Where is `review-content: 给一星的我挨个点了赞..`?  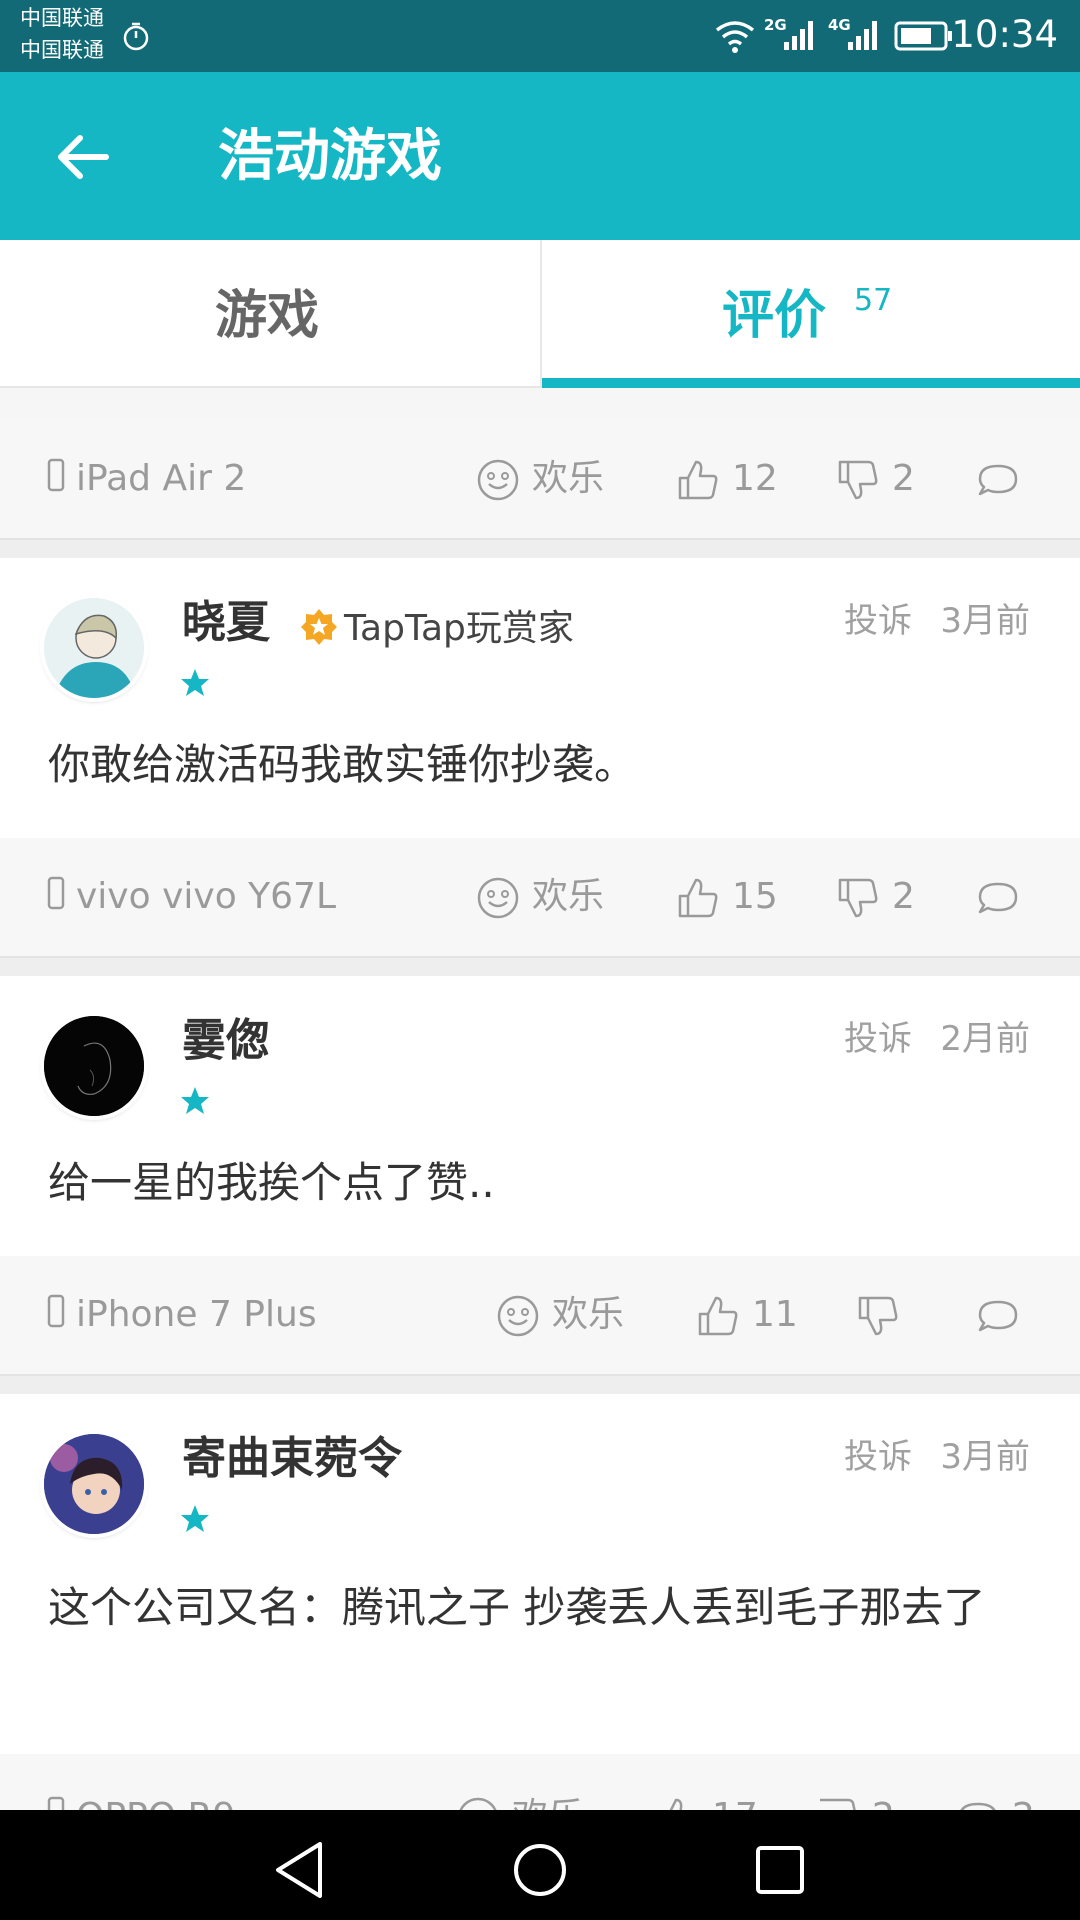
review-content: 给一星的我挨个点了赞.. is located at coordinates (271, 1182).